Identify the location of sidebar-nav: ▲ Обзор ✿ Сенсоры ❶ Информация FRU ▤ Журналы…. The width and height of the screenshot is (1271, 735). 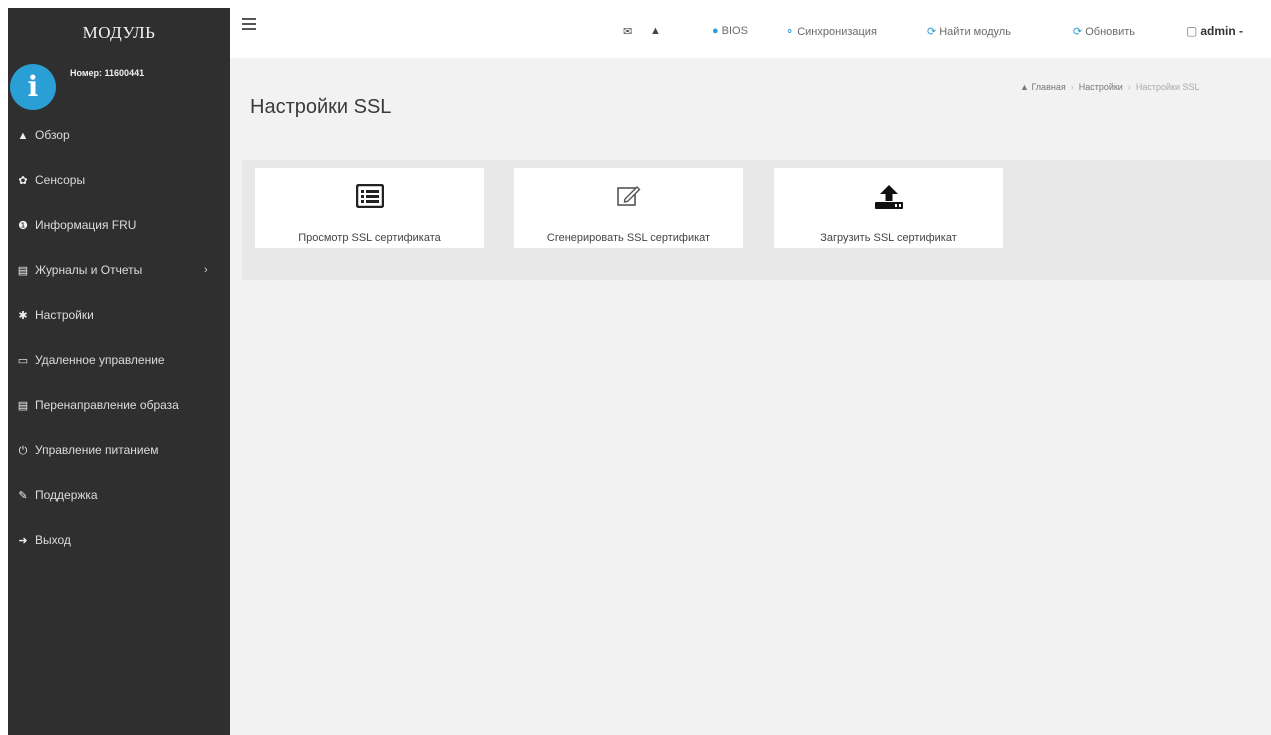
(119, 338).